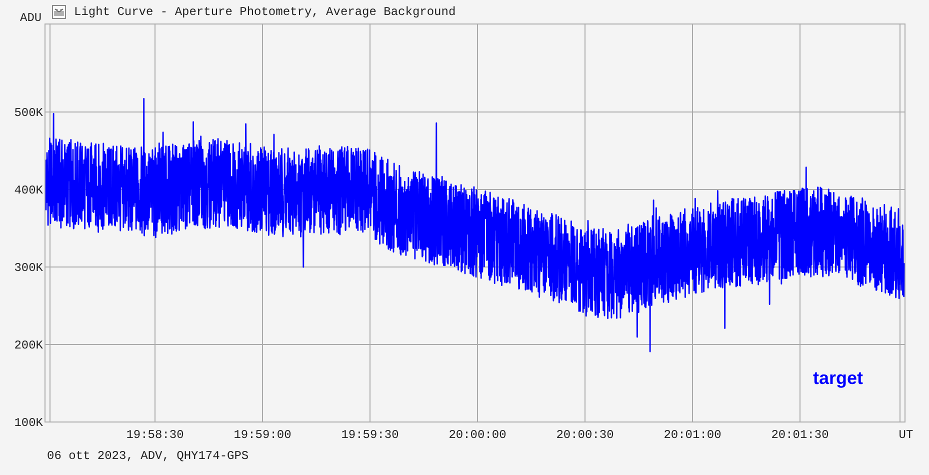  I want to click on axis-tick-label: 19:59:00, so click(263, 435).